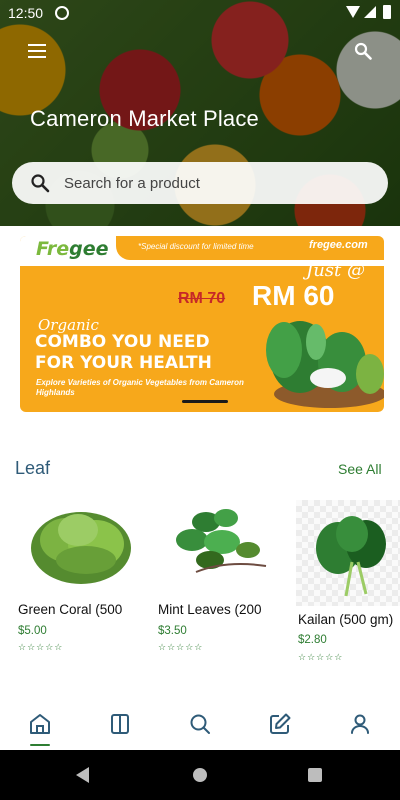  I want to click on product-image-kailan, so click(348, 553).